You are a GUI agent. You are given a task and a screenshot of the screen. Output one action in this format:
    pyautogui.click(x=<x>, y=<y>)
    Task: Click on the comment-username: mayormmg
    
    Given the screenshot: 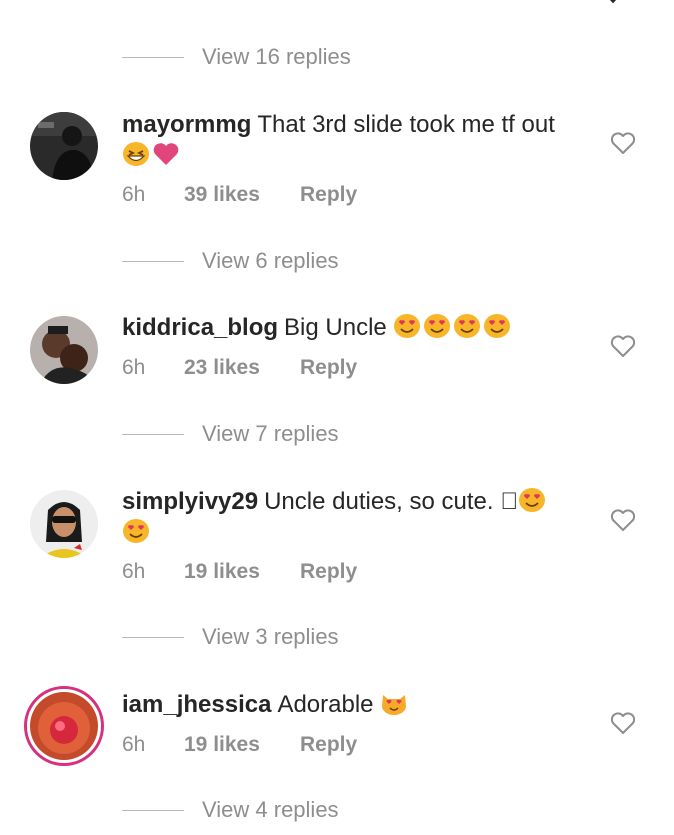 What is the action you would take?
    pyautogui.click(x=186, y=124)
    